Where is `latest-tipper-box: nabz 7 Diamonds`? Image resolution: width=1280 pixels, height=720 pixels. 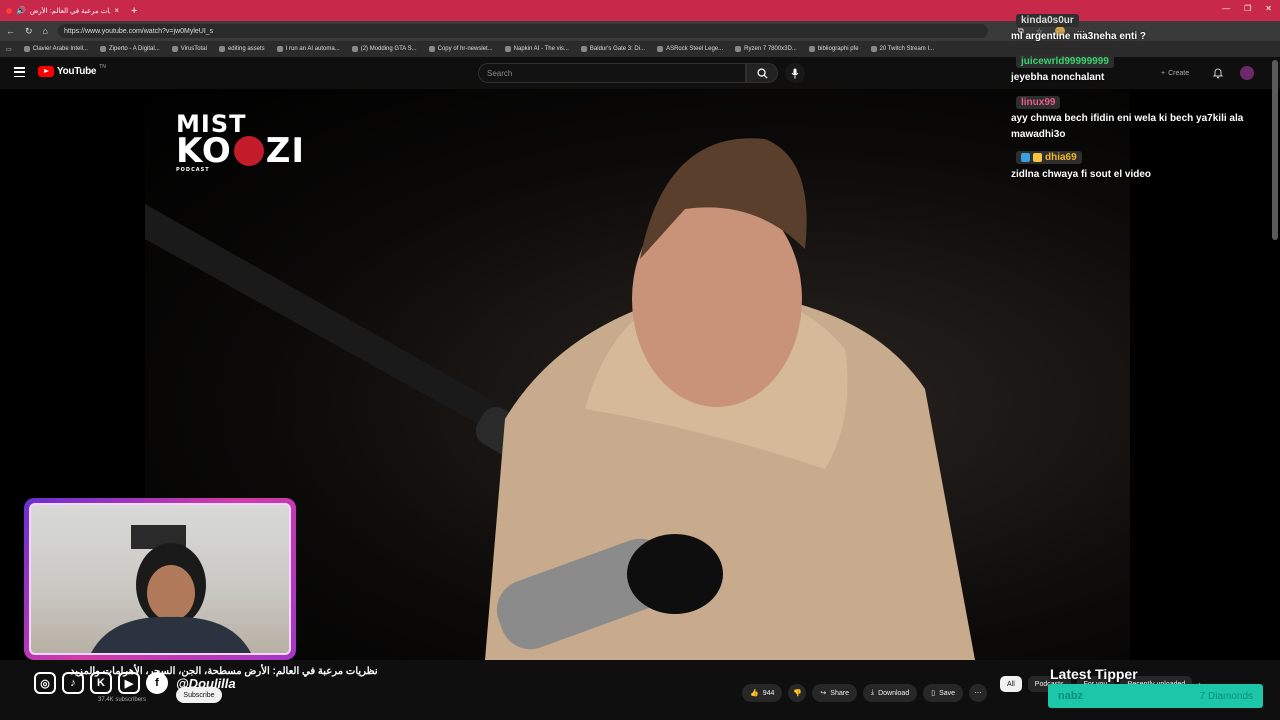
latest-tipper-box: nabz 7 Diamonds is located at coordinates (1155, 696).